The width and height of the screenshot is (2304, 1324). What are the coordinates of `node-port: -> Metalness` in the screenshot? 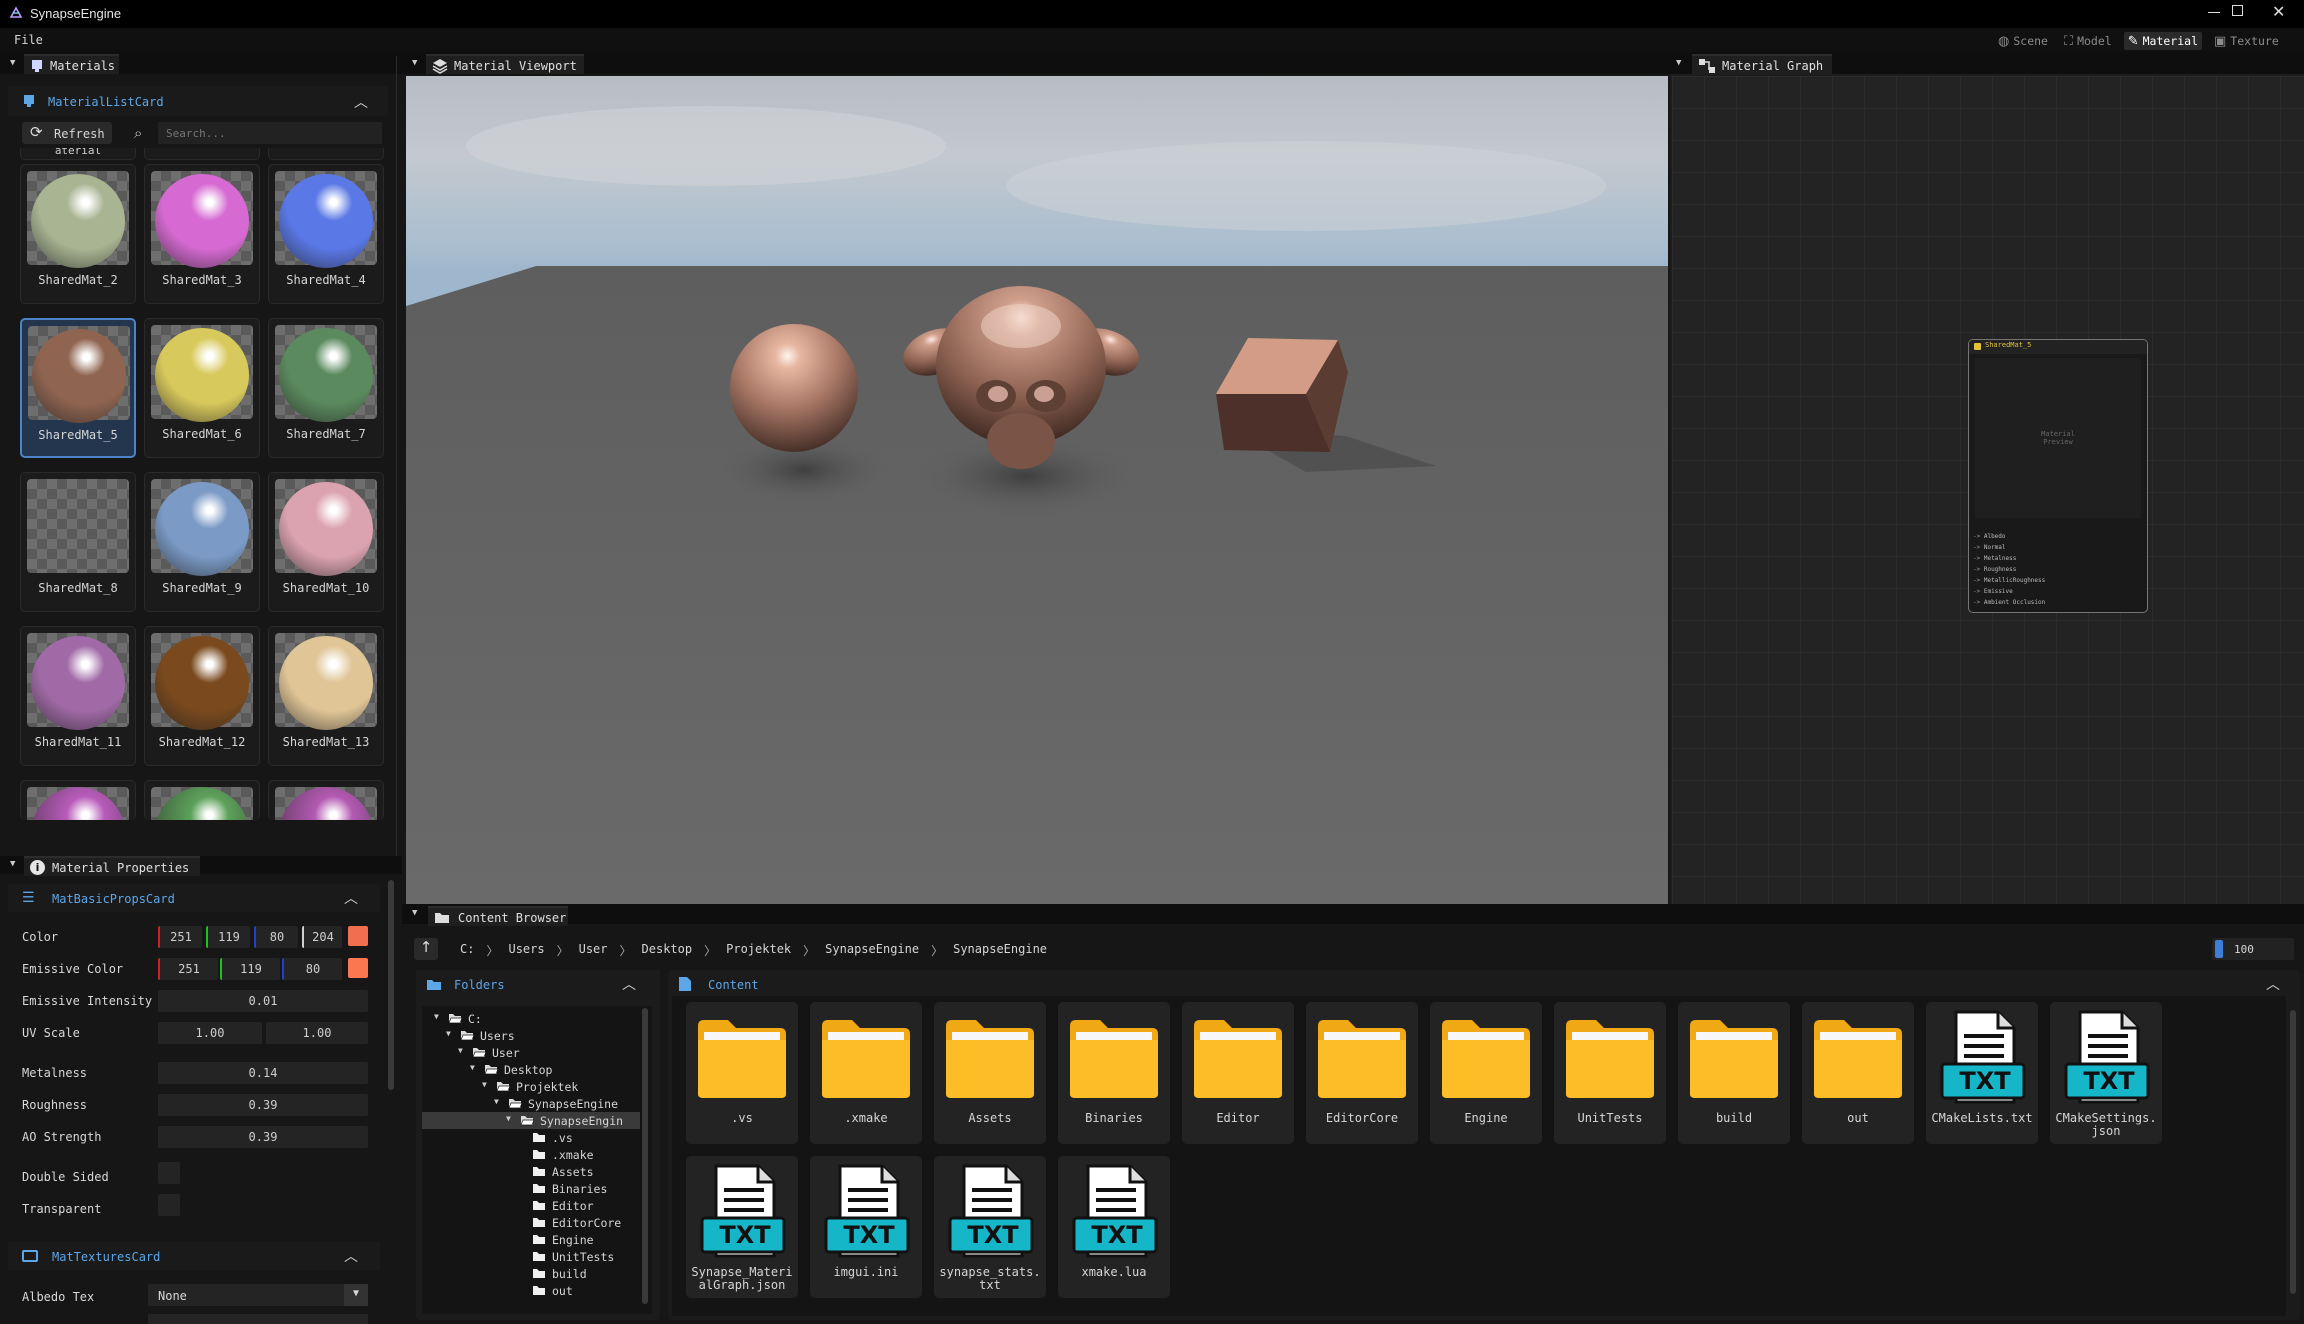 It's located at (2009, 558).